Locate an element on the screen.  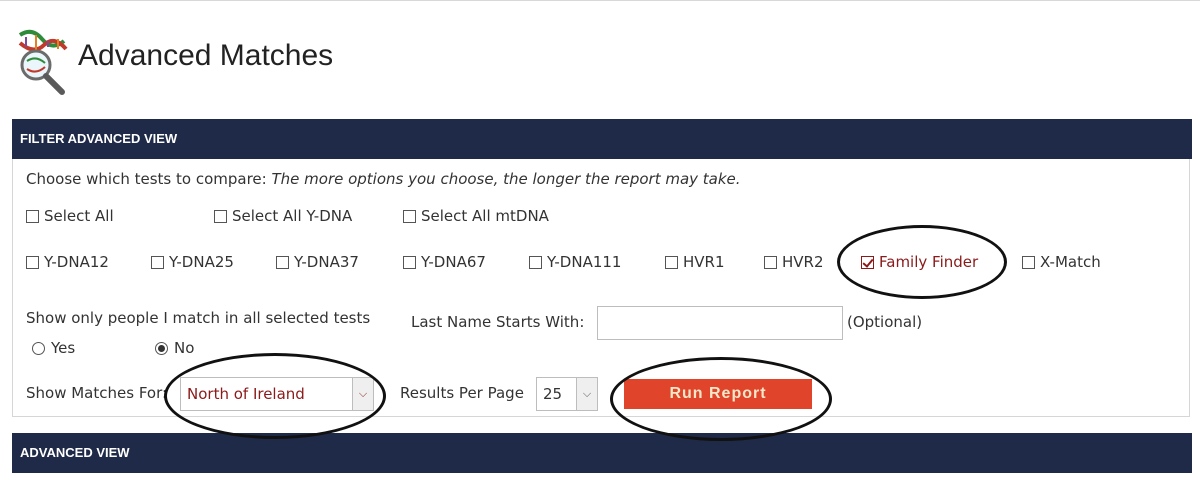
select-all-ydna-checkbox: Select All Y-DNA is located at coordinates (283, 216).